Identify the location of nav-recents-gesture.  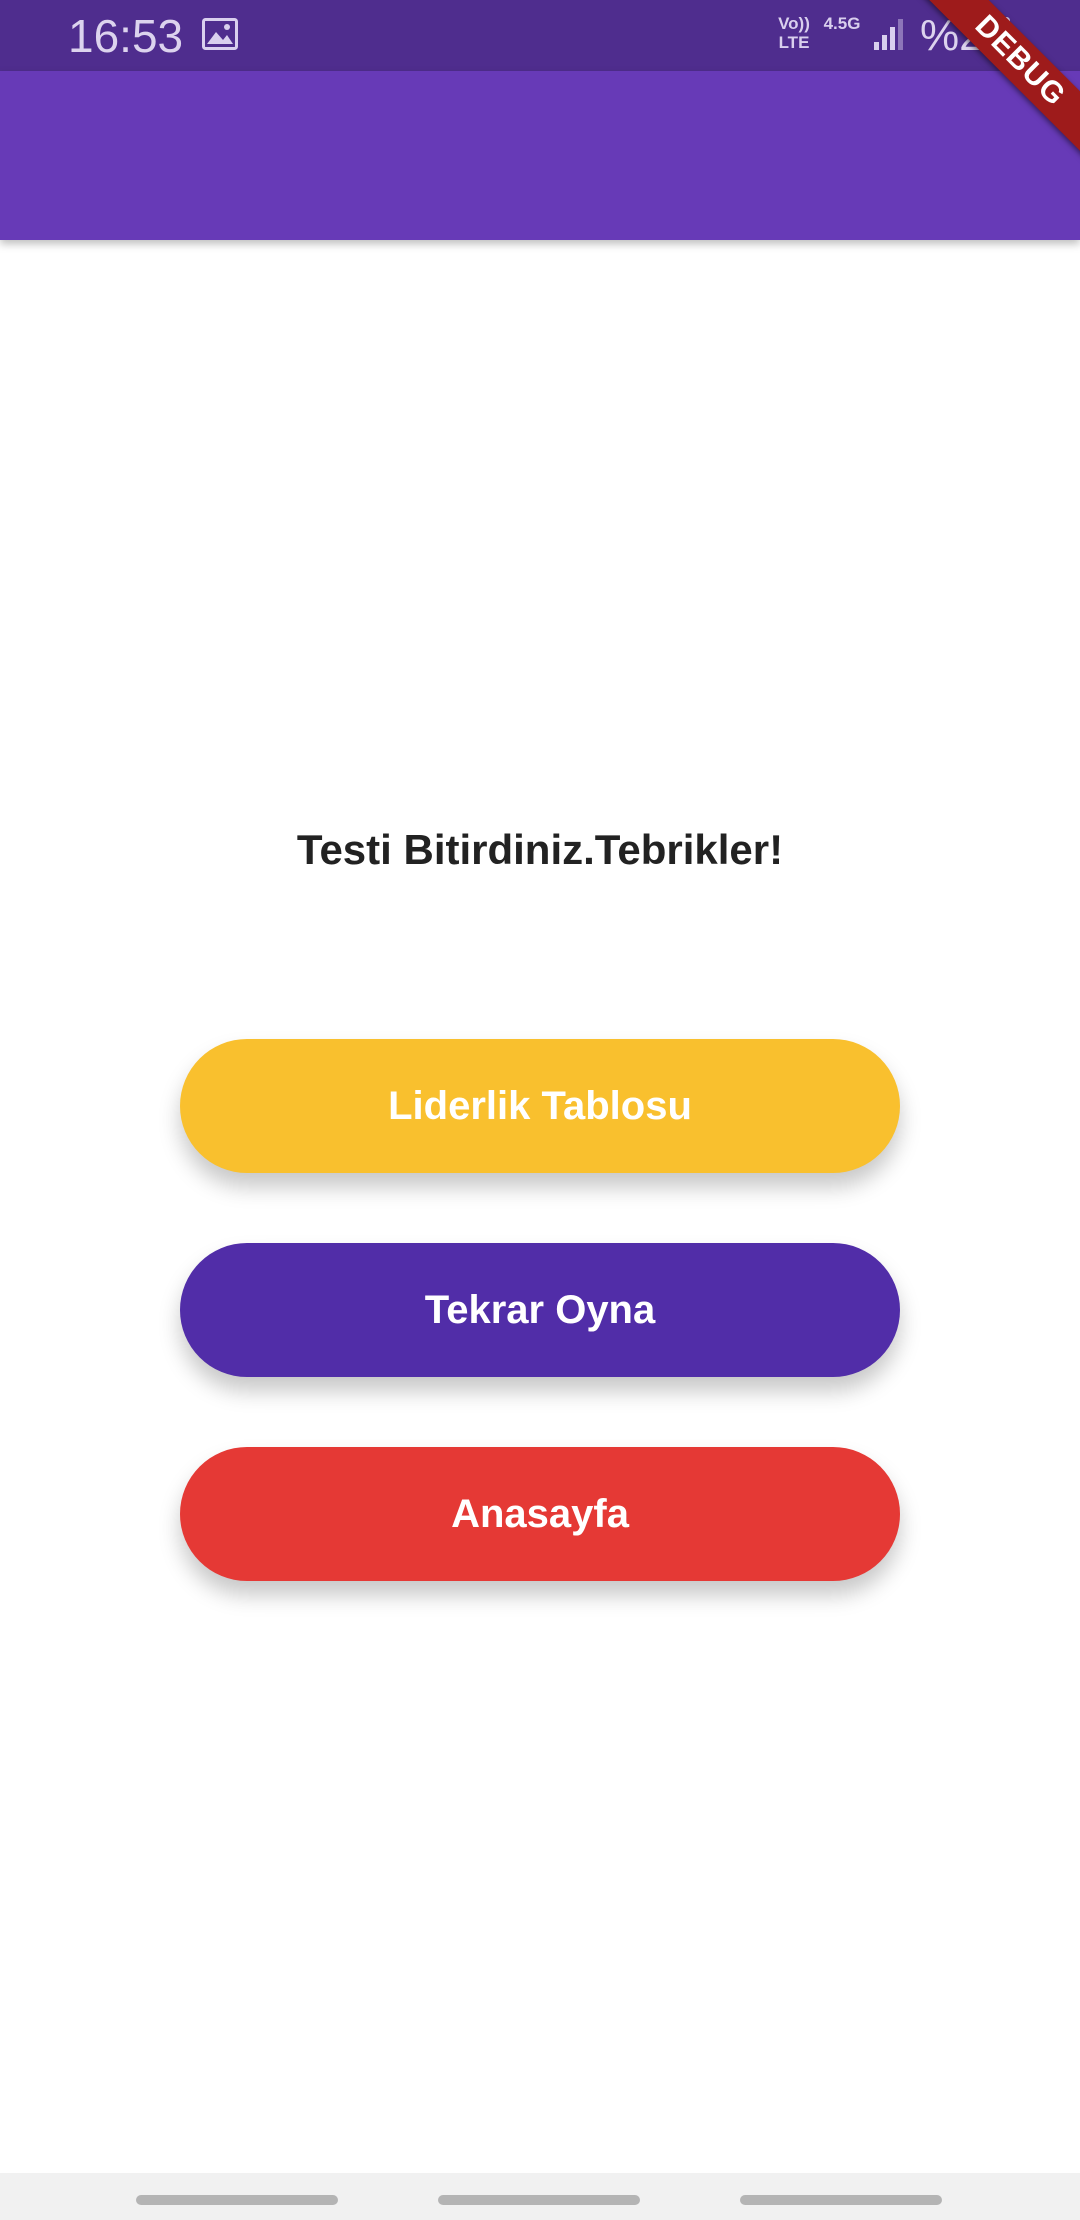
(237, 2200).